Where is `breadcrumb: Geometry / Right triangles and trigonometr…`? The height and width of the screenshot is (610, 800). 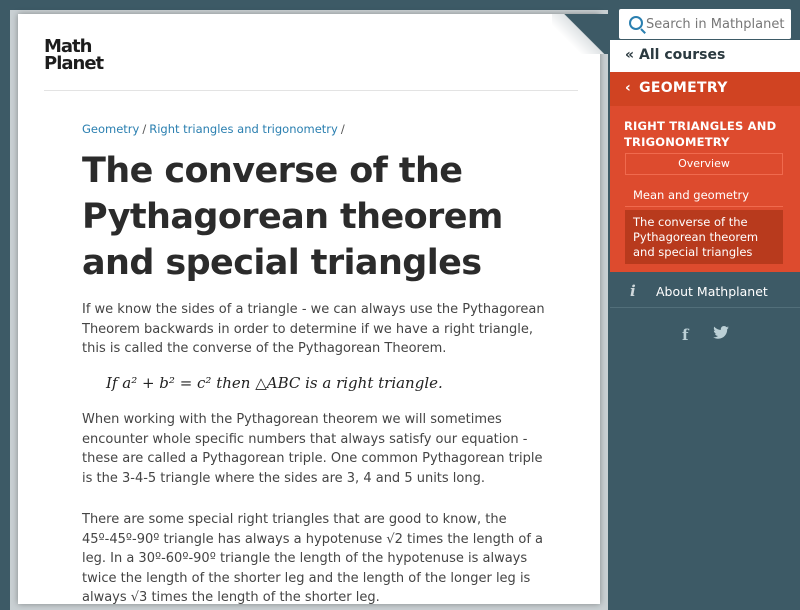
breadcrumb: Geometry / Right triangles and trigonometr… is located at coordinates (215, 129).